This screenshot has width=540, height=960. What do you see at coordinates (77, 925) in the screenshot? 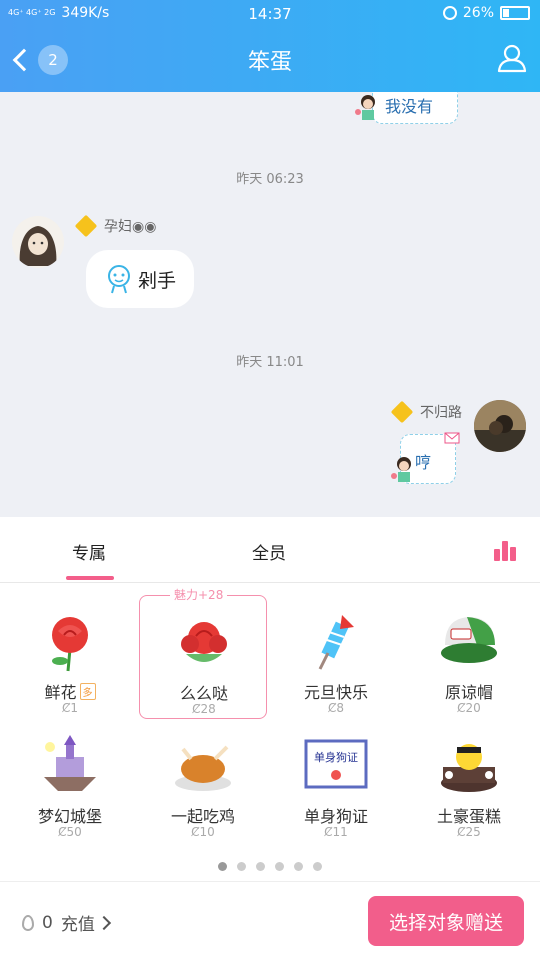
I see `recharge-label: 充值` at bounding box center [77, 925].